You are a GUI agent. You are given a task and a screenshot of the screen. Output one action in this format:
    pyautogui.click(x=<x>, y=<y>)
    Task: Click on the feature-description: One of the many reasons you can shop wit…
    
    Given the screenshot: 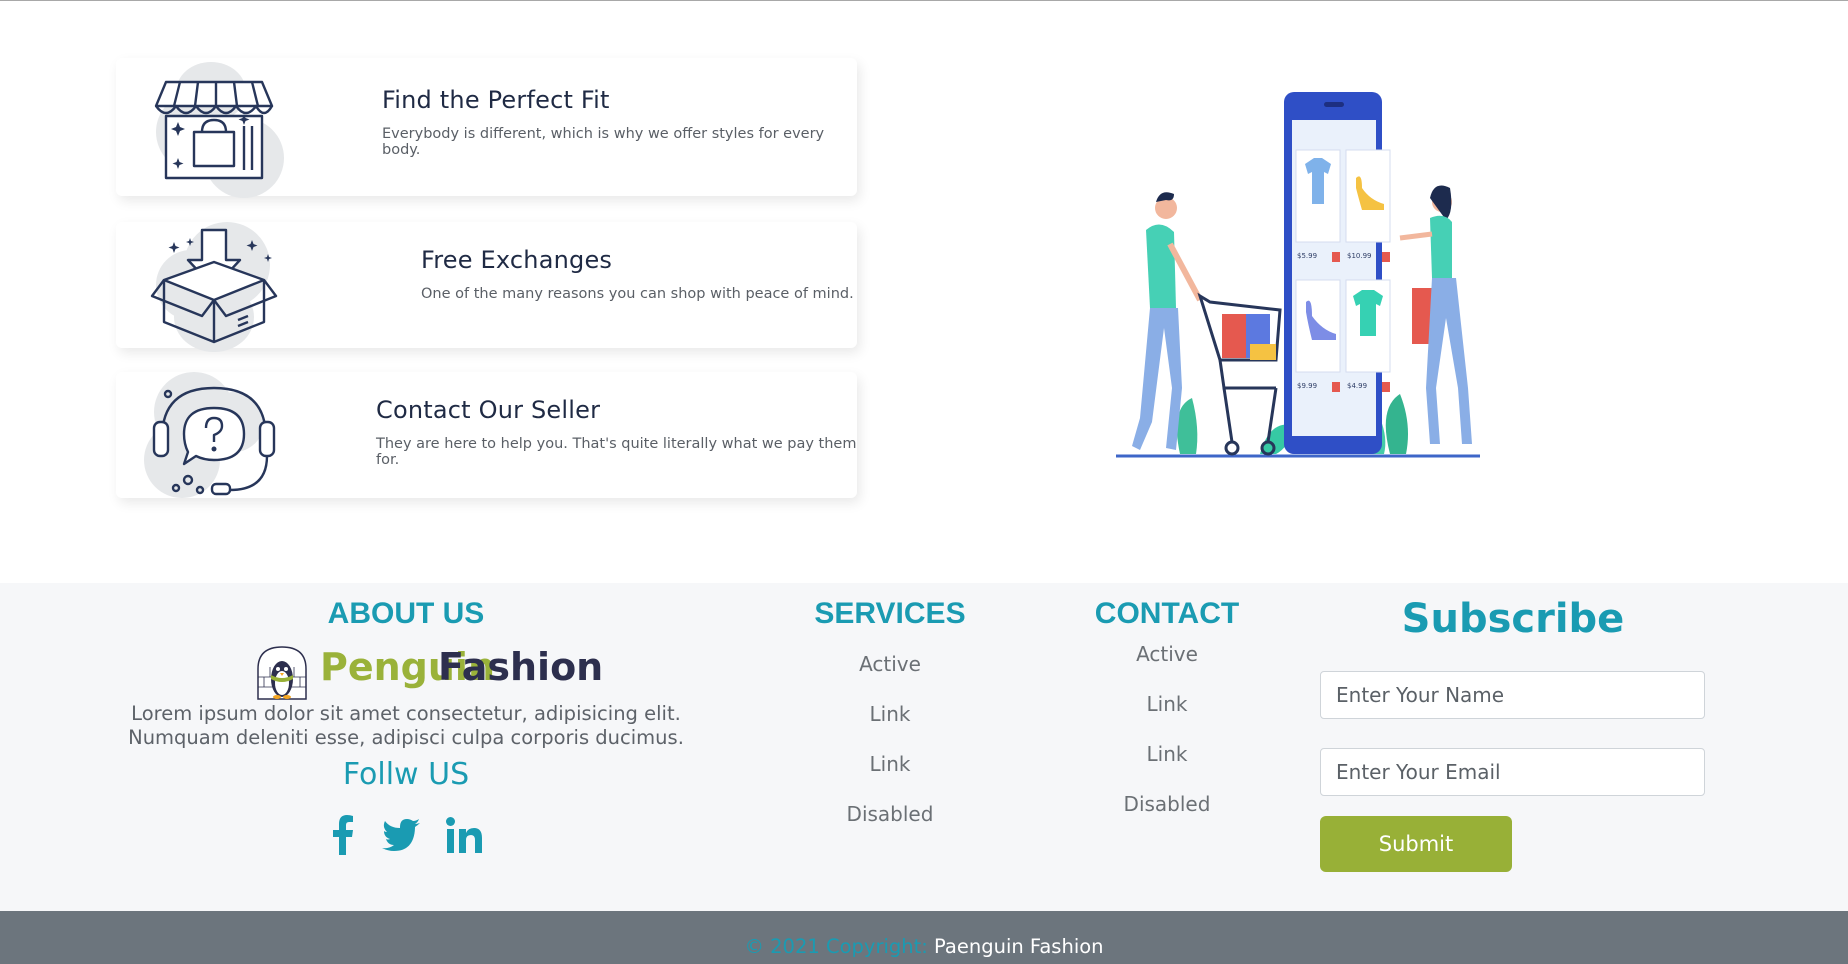 What is the action you would take?
    pyautogui.click(x=637, y=294)
    